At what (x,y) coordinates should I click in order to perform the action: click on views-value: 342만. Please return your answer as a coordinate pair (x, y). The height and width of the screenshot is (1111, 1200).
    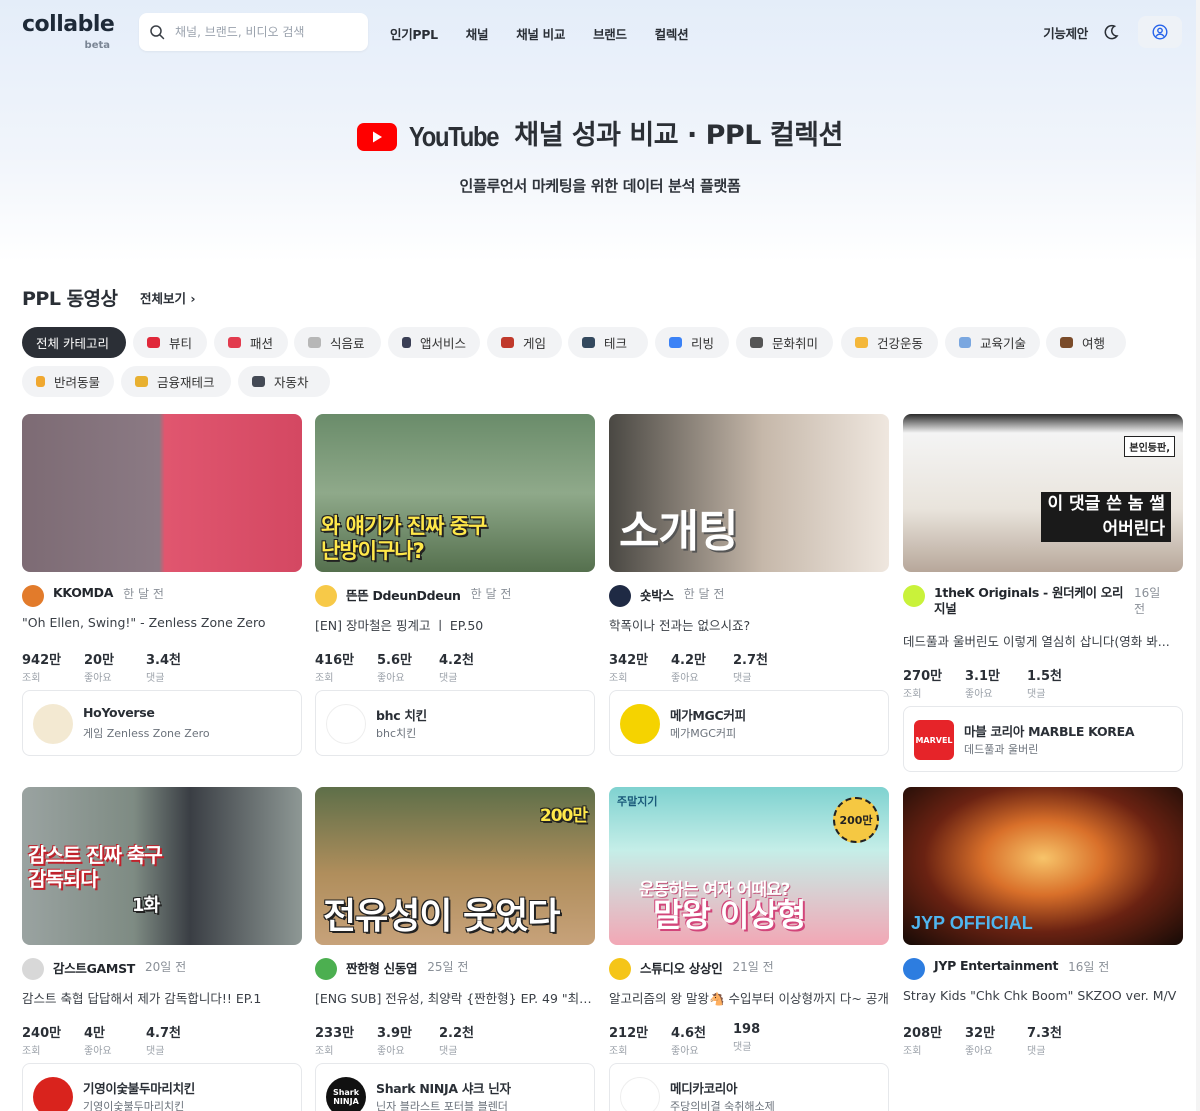
    Looking at the image, I should click on (629, 660).